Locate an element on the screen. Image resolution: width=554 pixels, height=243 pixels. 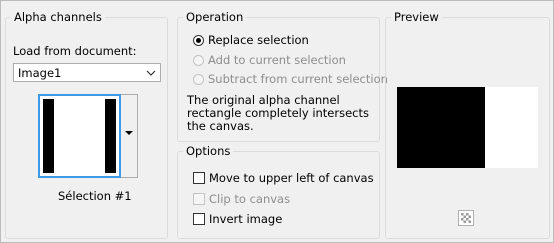
preview-black-area is located at coordinates (441, 127).